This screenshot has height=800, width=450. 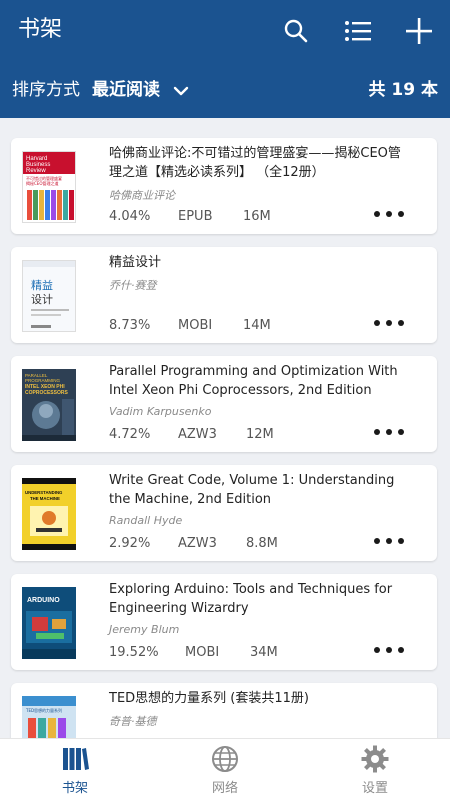 What do you see at coordinates (74, 788) in the screenshot?
I see `nav-label: 书架` at bounding box center [74, 788].